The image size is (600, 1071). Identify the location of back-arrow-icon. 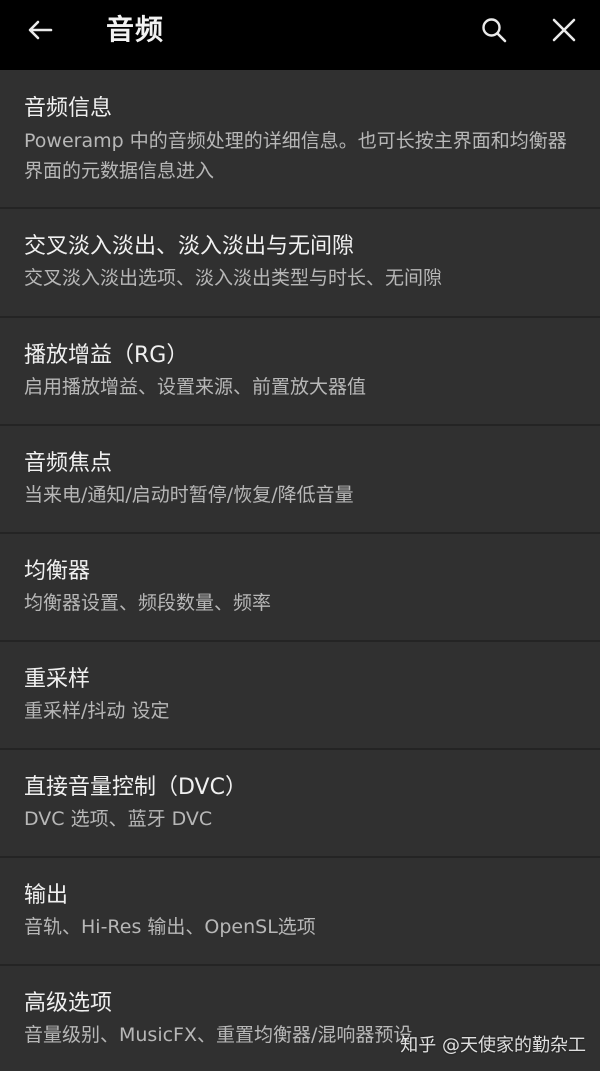
(40, 32).